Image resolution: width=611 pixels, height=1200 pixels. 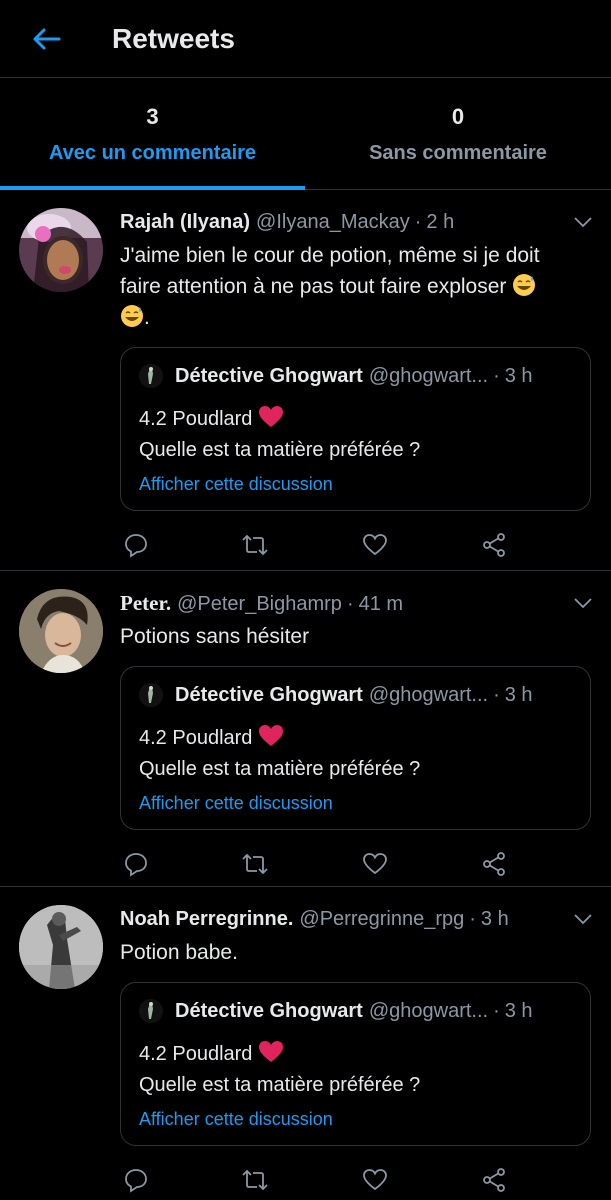 What do you see at coordinates (381, 603) in the screenshot?
I see `timestamp: 41 m` at bounding box center [381, 603].